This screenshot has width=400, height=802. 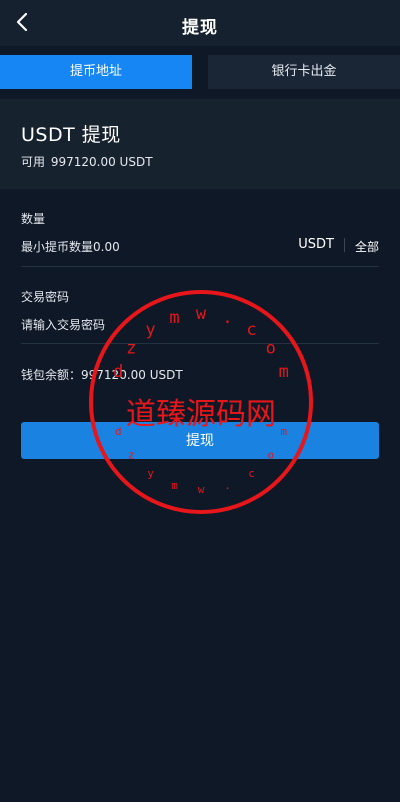 What do you see at coordinates (71, 135) in the screenshot?
I see `coin-title: USDT 提现` at bounding box center [71, 135].